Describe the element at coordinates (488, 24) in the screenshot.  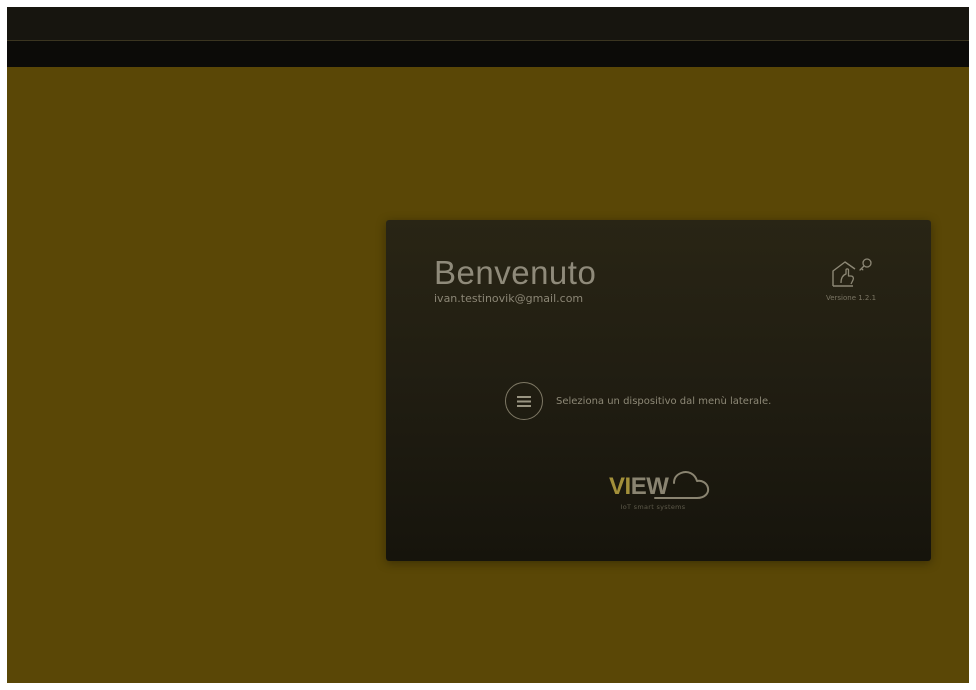
I see `top-app-bar` at that location.